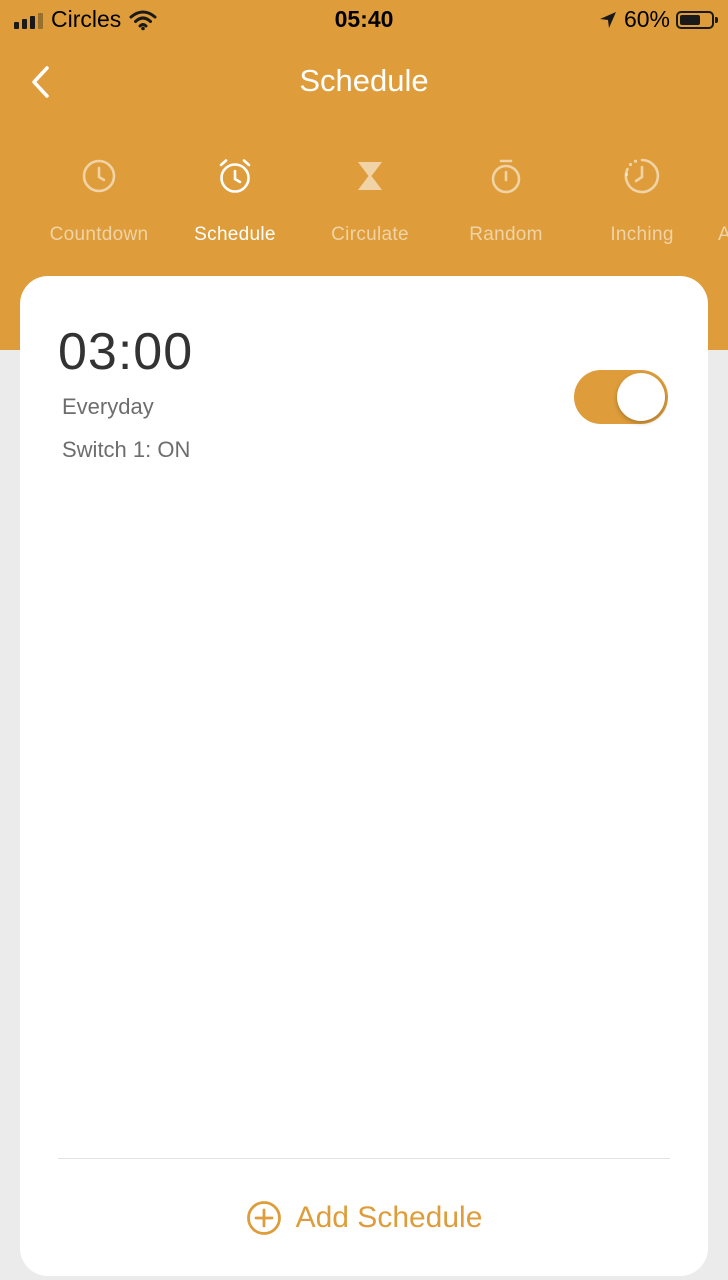 This screenshot has height=1280, width=728. I want to click on schedule-action: Switch 1: ON, so click(126, 449).